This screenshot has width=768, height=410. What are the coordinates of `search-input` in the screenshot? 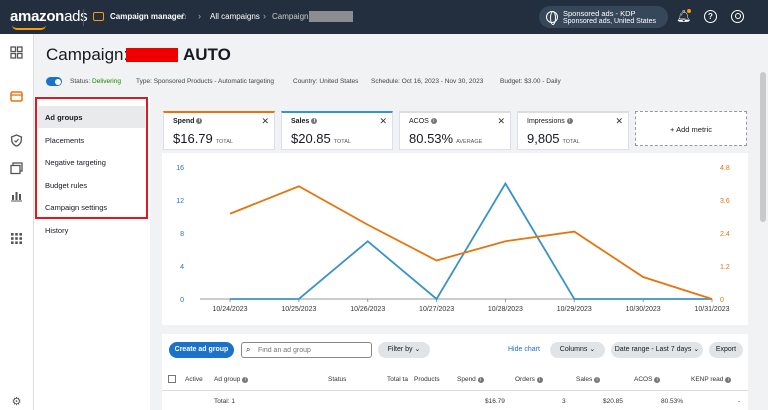 It's located at (313, 350).